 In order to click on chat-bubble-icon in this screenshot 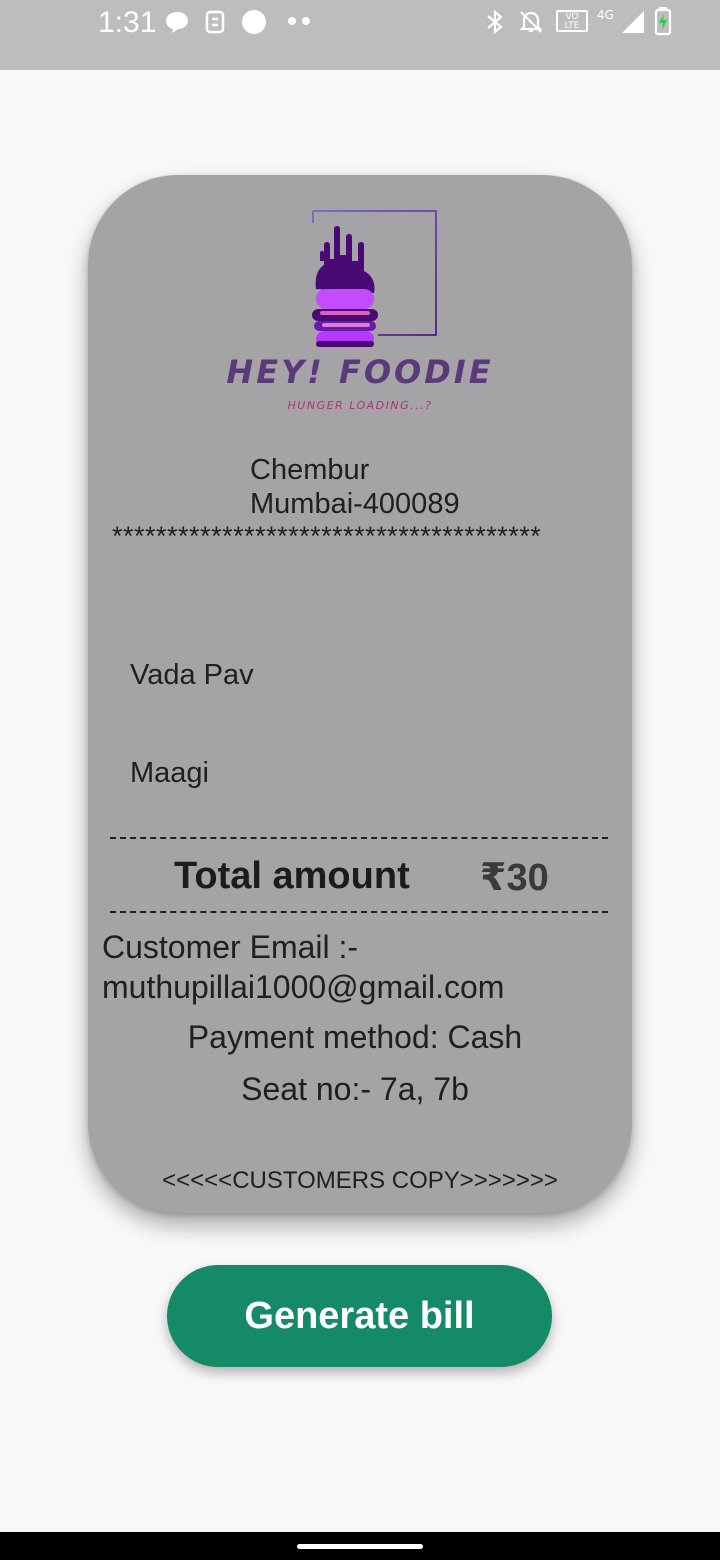, I will do `click(177, 22)`.